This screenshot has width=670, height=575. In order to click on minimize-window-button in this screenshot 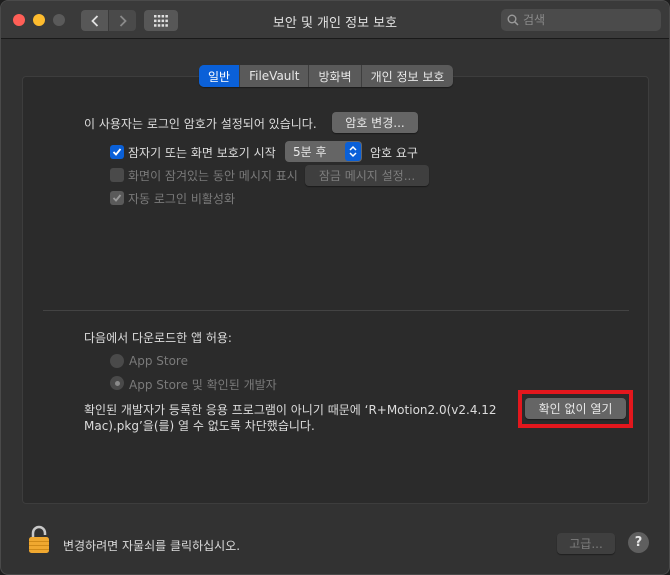, I will do `click(39, 20)`.